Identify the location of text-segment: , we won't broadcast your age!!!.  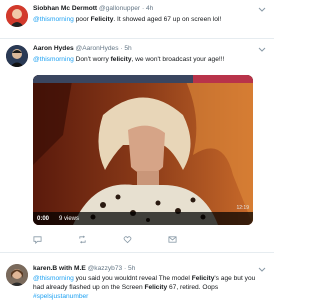
(178, 59).